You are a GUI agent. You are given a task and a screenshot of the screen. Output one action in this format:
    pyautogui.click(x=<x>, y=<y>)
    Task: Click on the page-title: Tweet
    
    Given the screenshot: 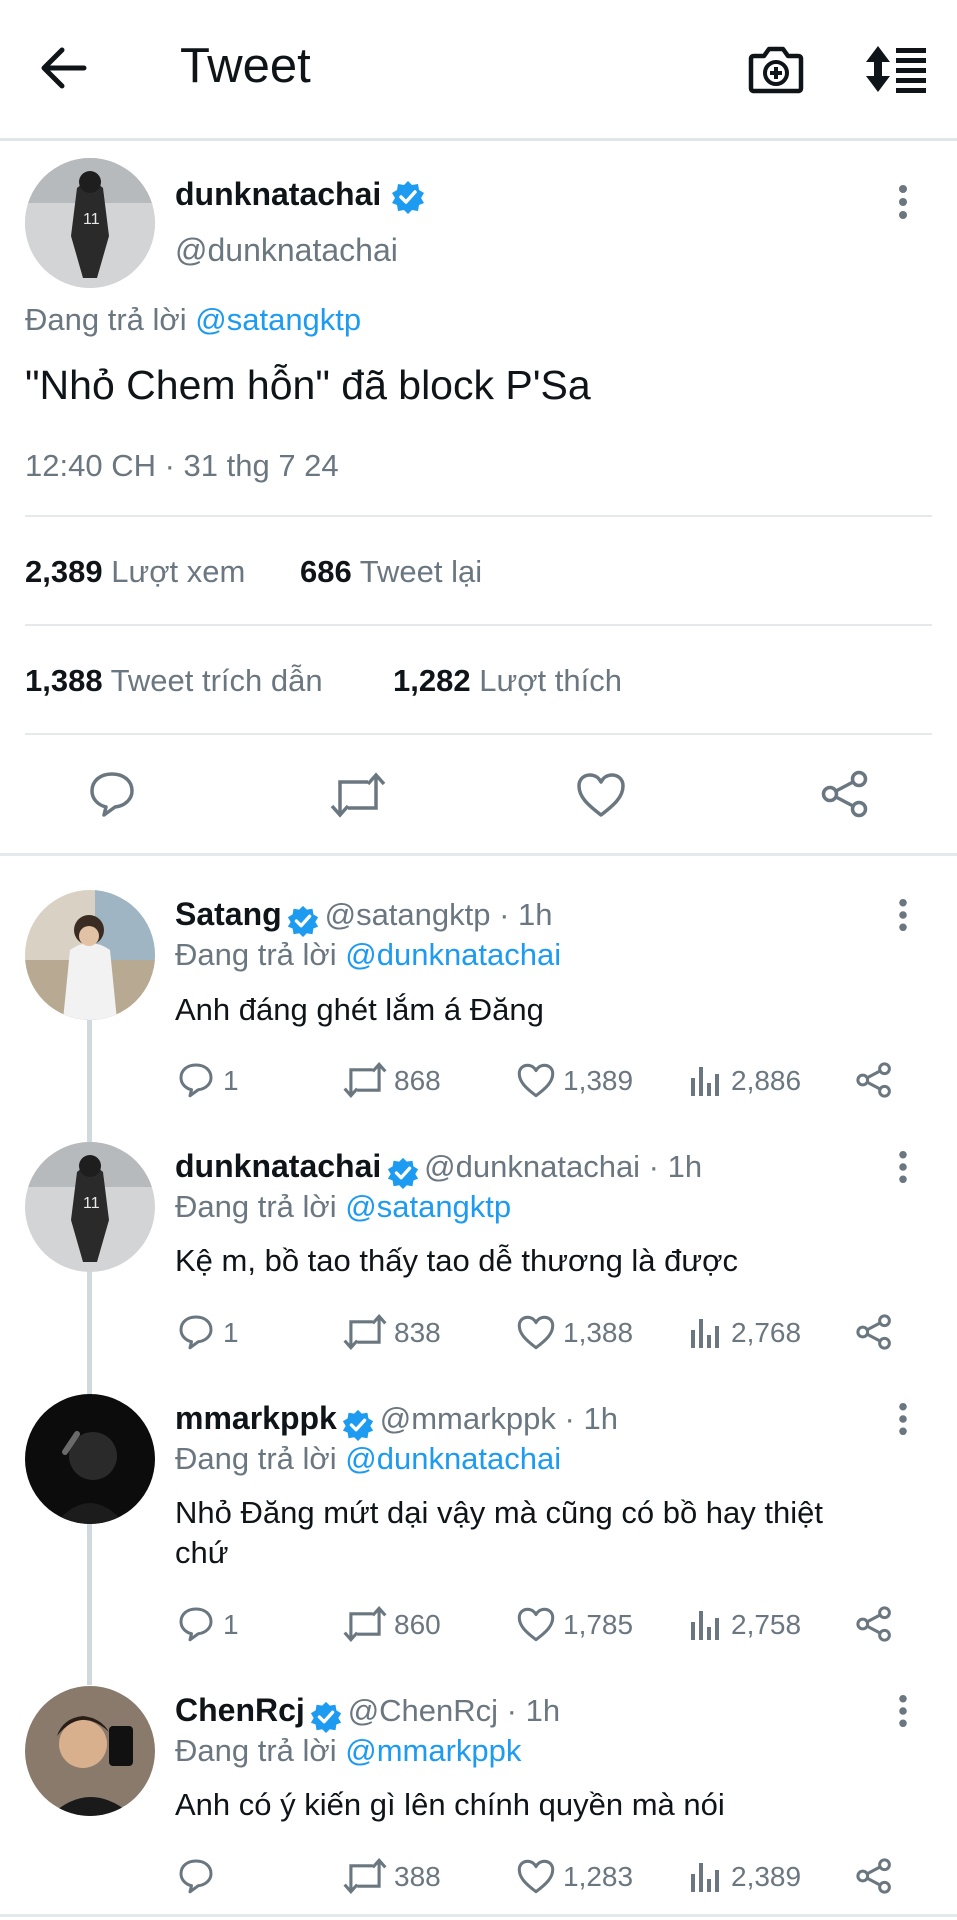 What is the action you would take?
    pyautogui.click(x=245, y=66)
    